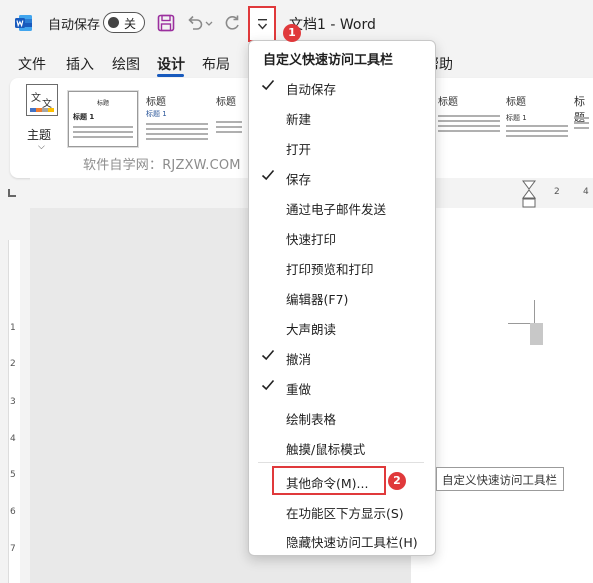 The height and width of the screenshot is (583, 593). Describe the element at coordinates (195, 23) in the screenshot. I see `undo-icon` at that location.